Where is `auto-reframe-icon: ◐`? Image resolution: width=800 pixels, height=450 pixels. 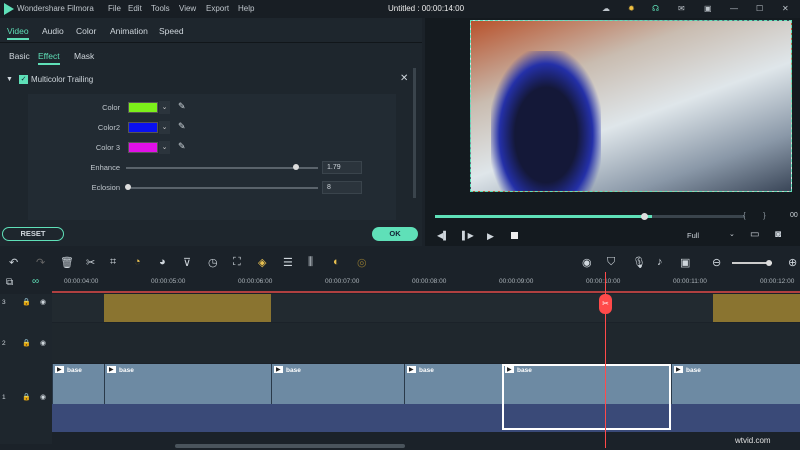 auto-reframe-icon: ◐ is located at coordinates (336, 262).